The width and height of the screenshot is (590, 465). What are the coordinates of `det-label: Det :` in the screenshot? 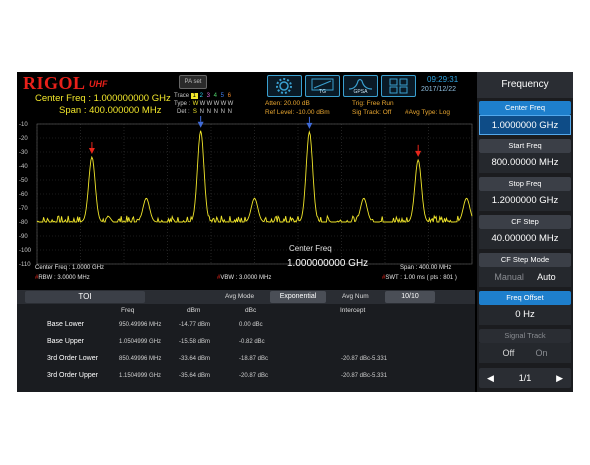 It's located at (183, 112).